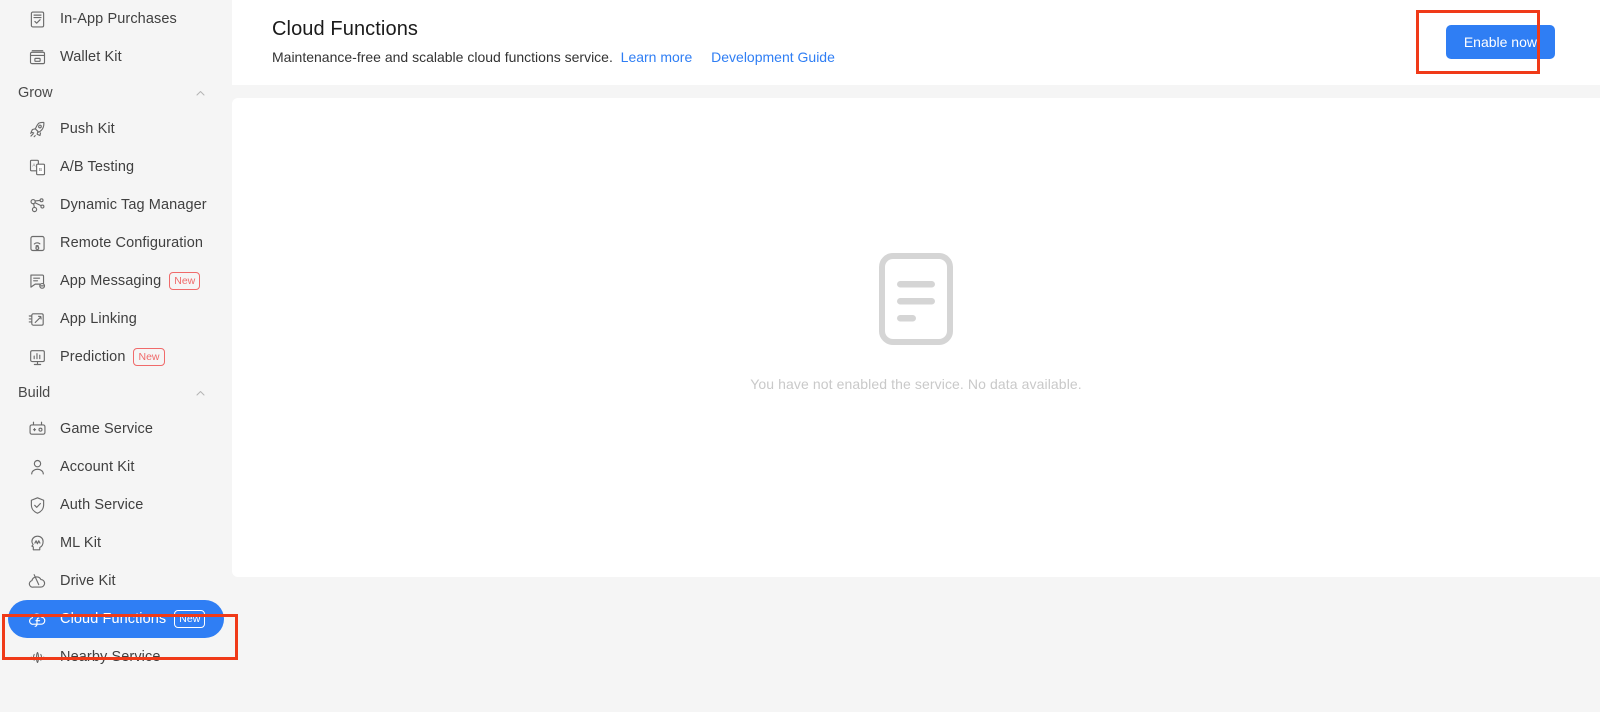  What do you see at coordinates (116, 129) in the screenshot?
I see `sidebar-item-push-kit: Push Kit` at bounding box center [116, 129].